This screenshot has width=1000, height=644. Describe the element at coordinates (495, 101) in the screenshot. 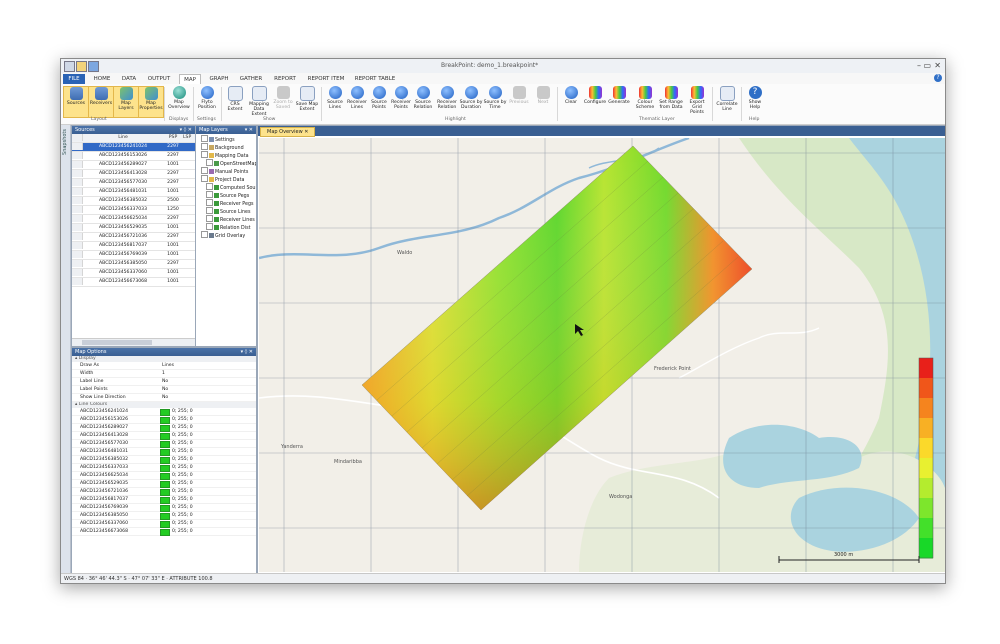

I see `source-by-time-button: Source by Time` at that location.